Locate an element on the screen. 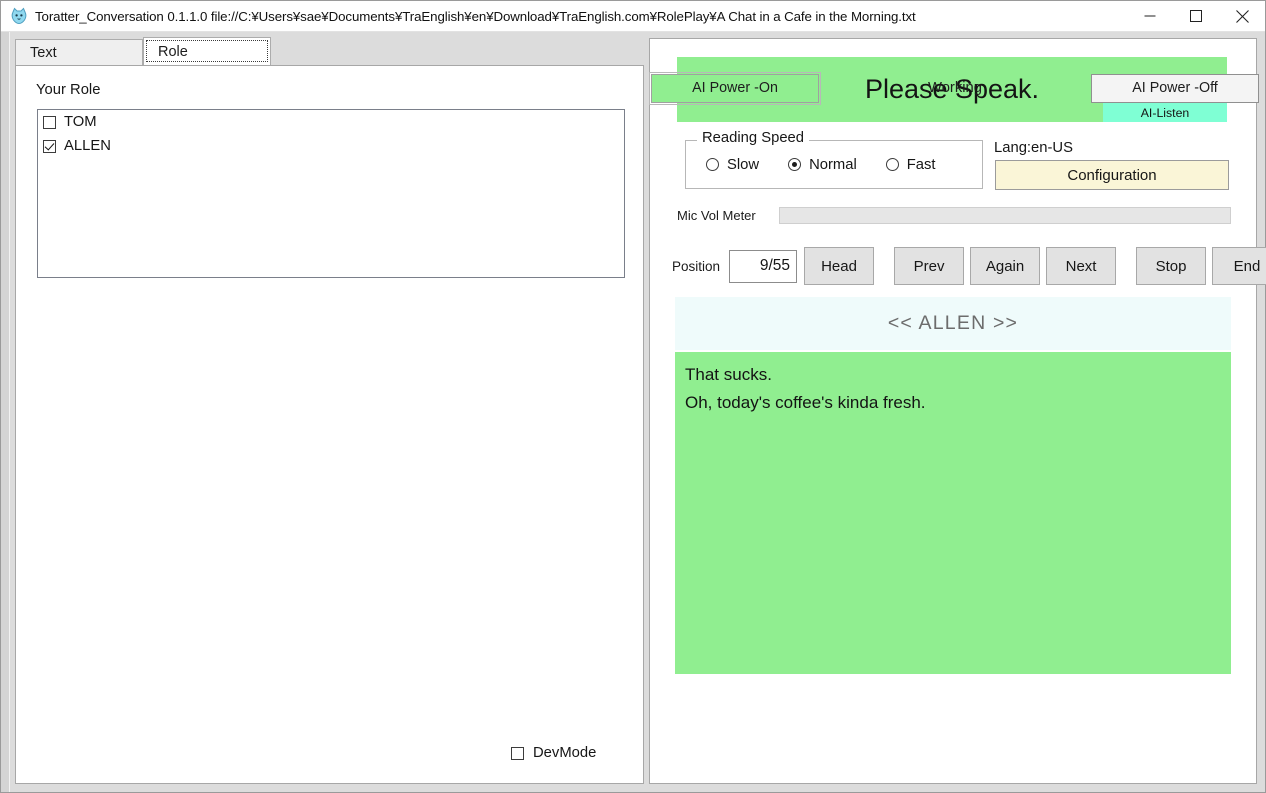 The height and width of the screenshot is (793, 1266). tab-text: Text is located at coordinates (79, 52).